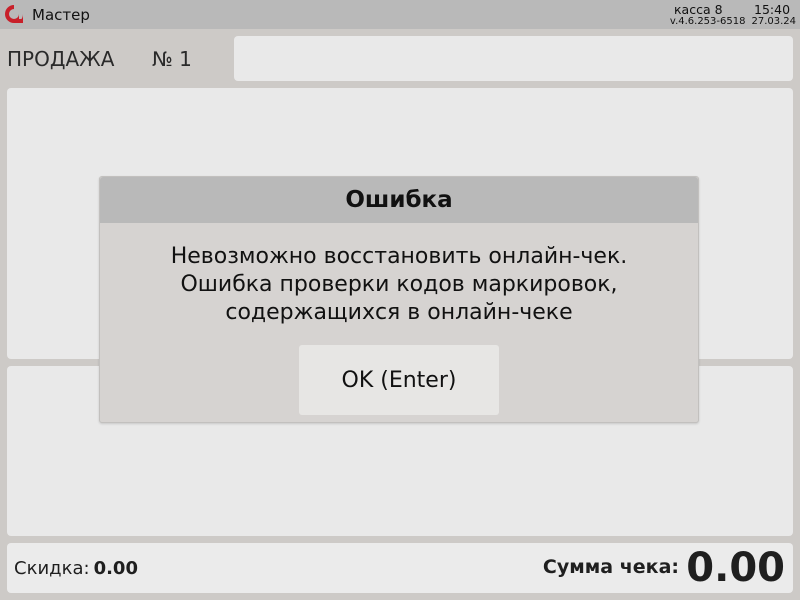 This screenshot has width=800, height=600. What do you see at coordinates (399, 312) in the screenshot?
I see `dialog-message-line: содержащихся в онлайн-чеке` at bounding box center [399, 312].